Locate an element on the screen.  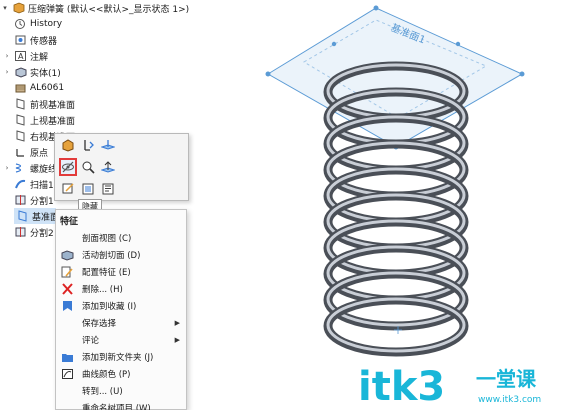
tree-item-label: 上视基准面 is located at coordinates (53, 121).